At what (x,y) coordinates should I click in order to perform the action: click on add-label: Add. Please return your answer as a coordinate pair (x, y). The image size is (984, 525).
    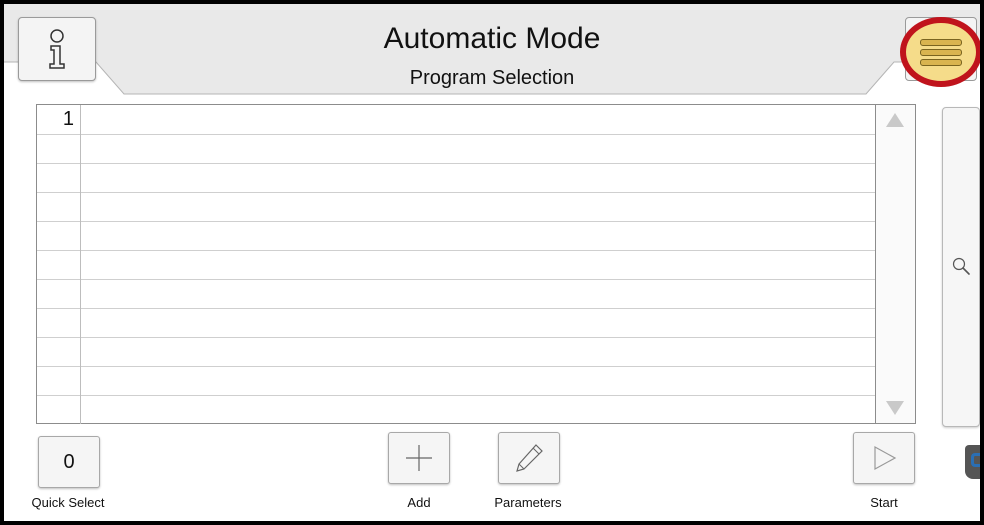
    Looking at the image, I should click on (419, 502).